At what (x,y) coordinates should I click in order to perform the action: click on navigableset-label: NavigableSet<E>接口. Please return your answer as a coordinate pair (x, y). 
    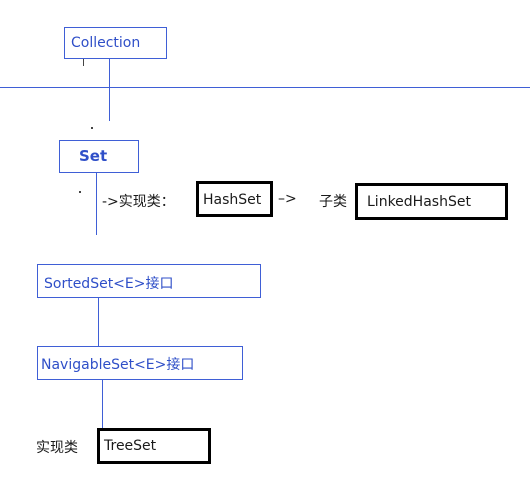
    Looking at the image, I should click on (118, 365).